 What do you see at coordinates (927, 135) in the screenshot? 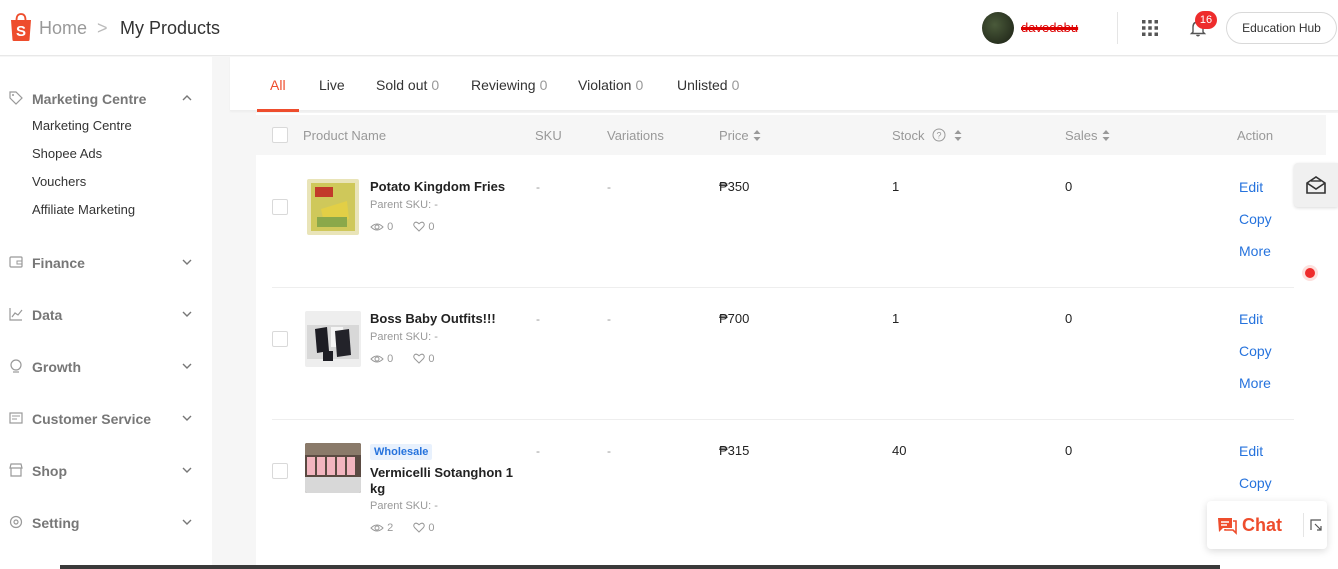
I see `column-header-stock: Stock ?` at bounding box center [927, 135].